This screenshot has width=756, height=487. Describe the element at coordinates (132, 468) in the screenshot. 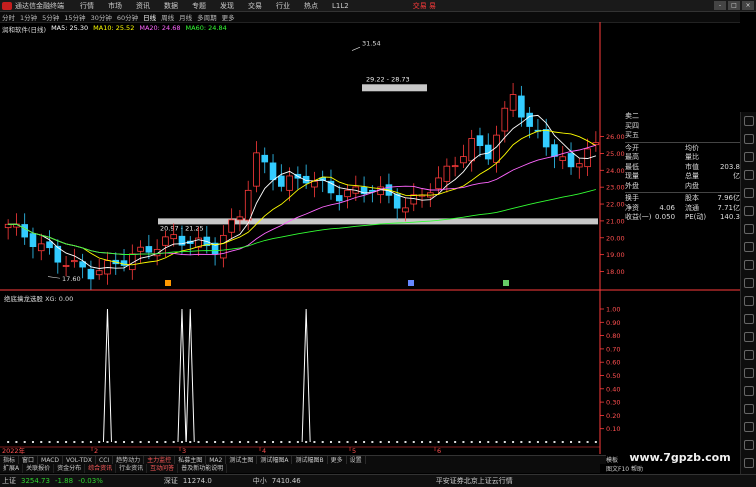

I see `tab-hangye-zixun: 行业资讯` at that location.